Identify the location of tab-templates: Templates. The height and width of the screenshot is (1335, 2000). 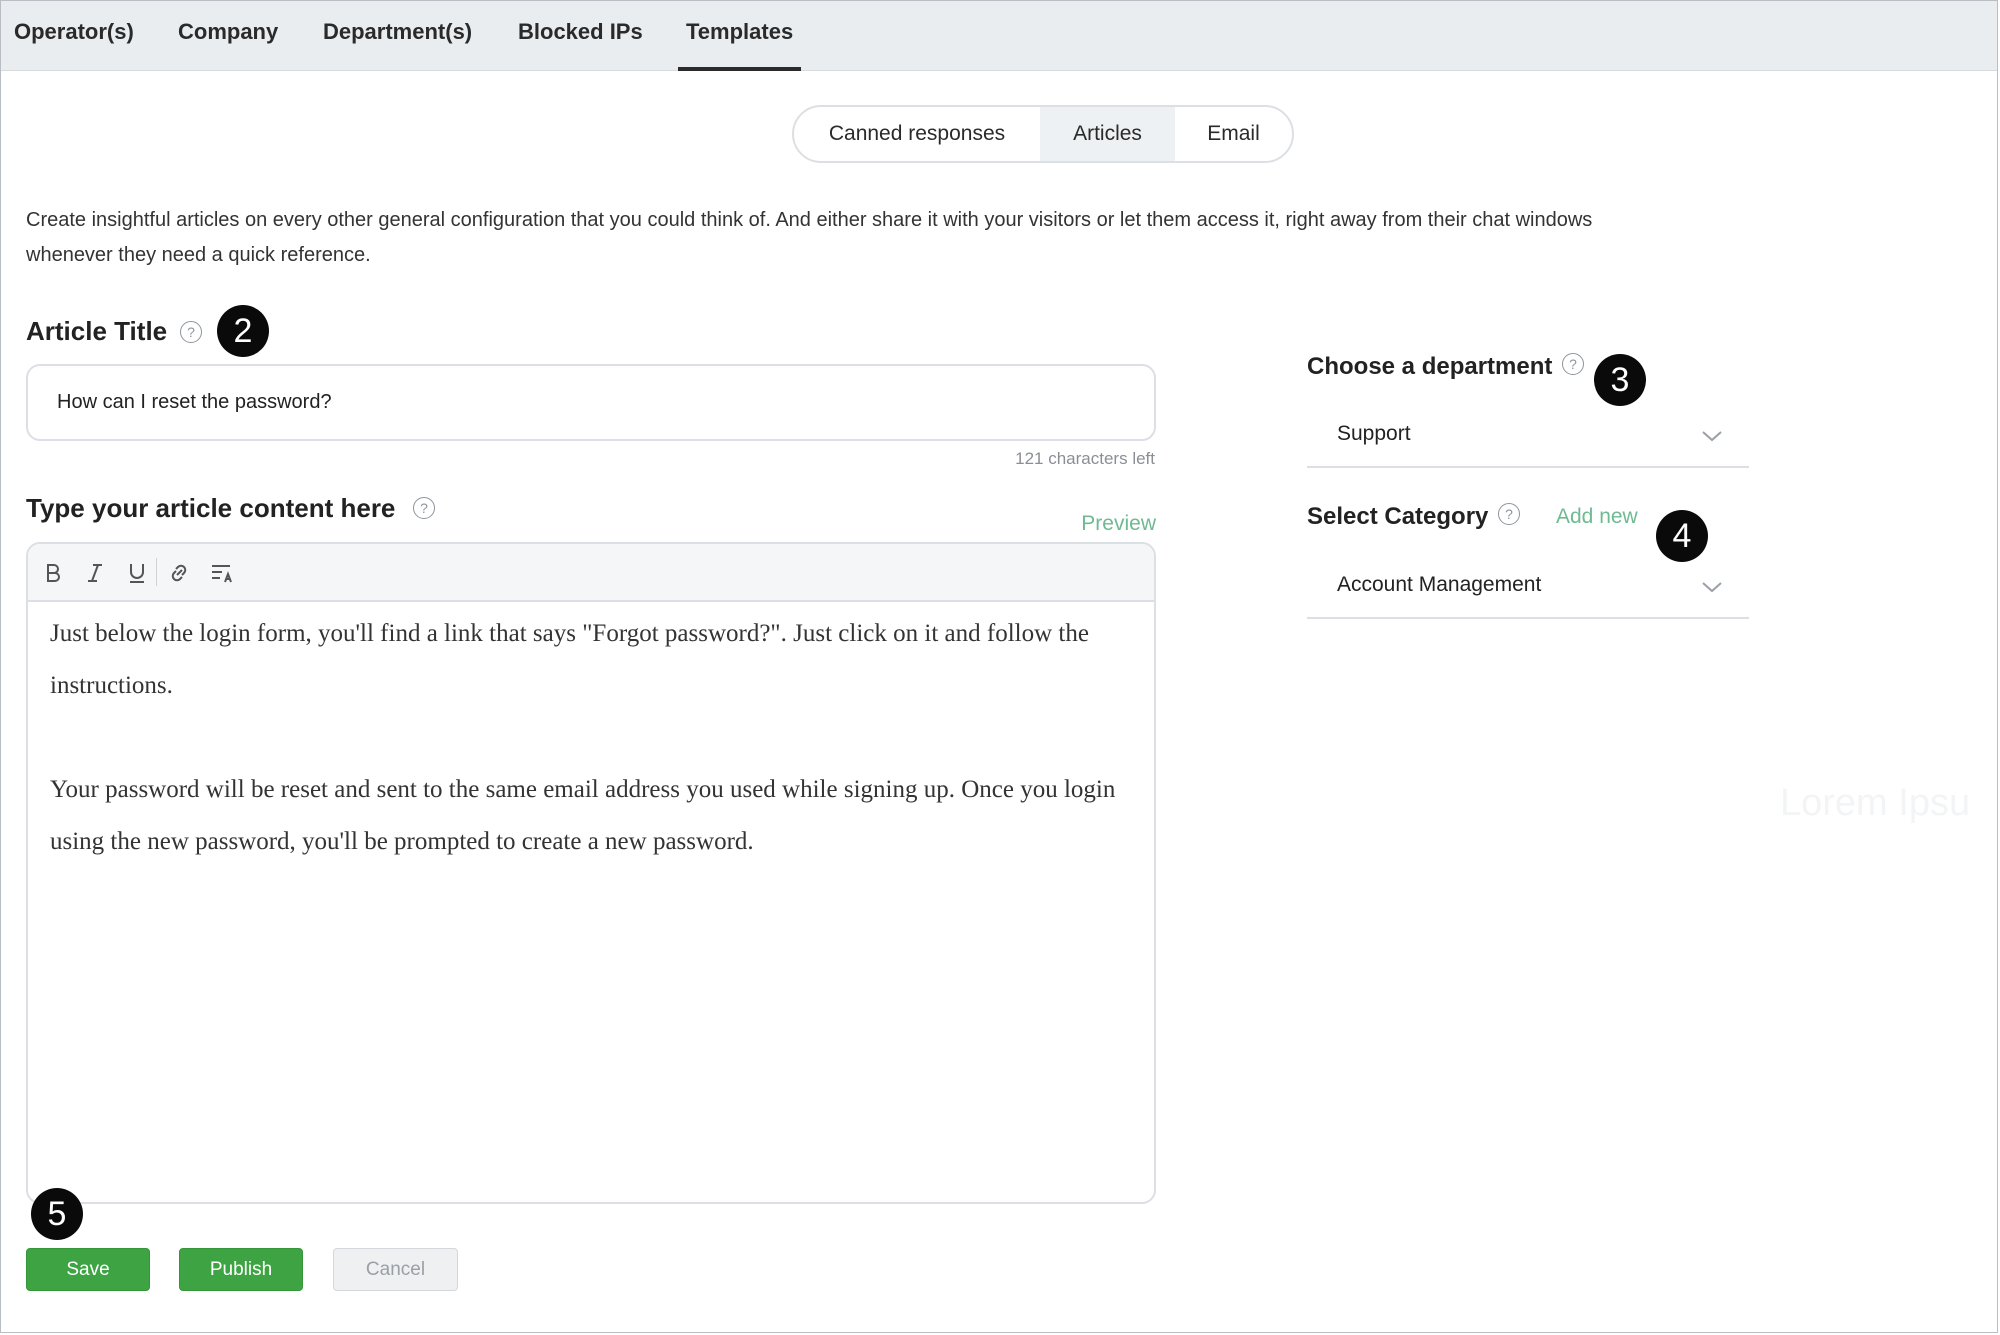
(739, 36).